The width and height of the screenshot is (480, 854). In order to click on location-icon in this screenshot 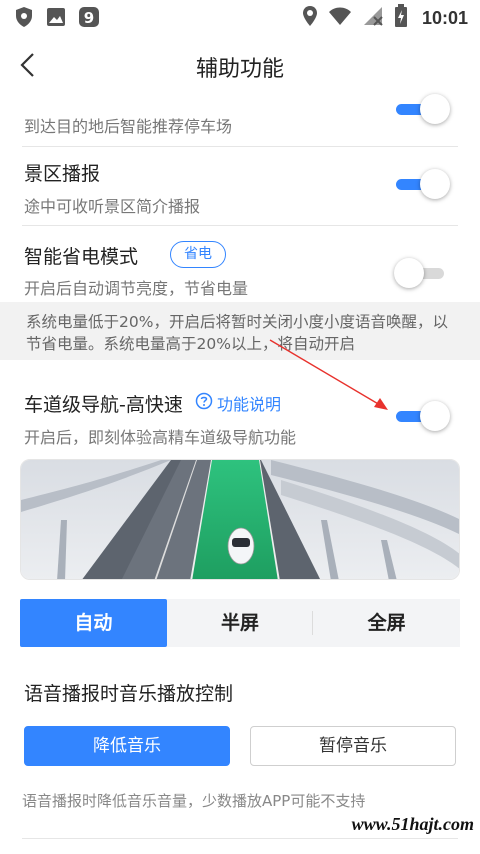, I will do `click(310, 18)`.